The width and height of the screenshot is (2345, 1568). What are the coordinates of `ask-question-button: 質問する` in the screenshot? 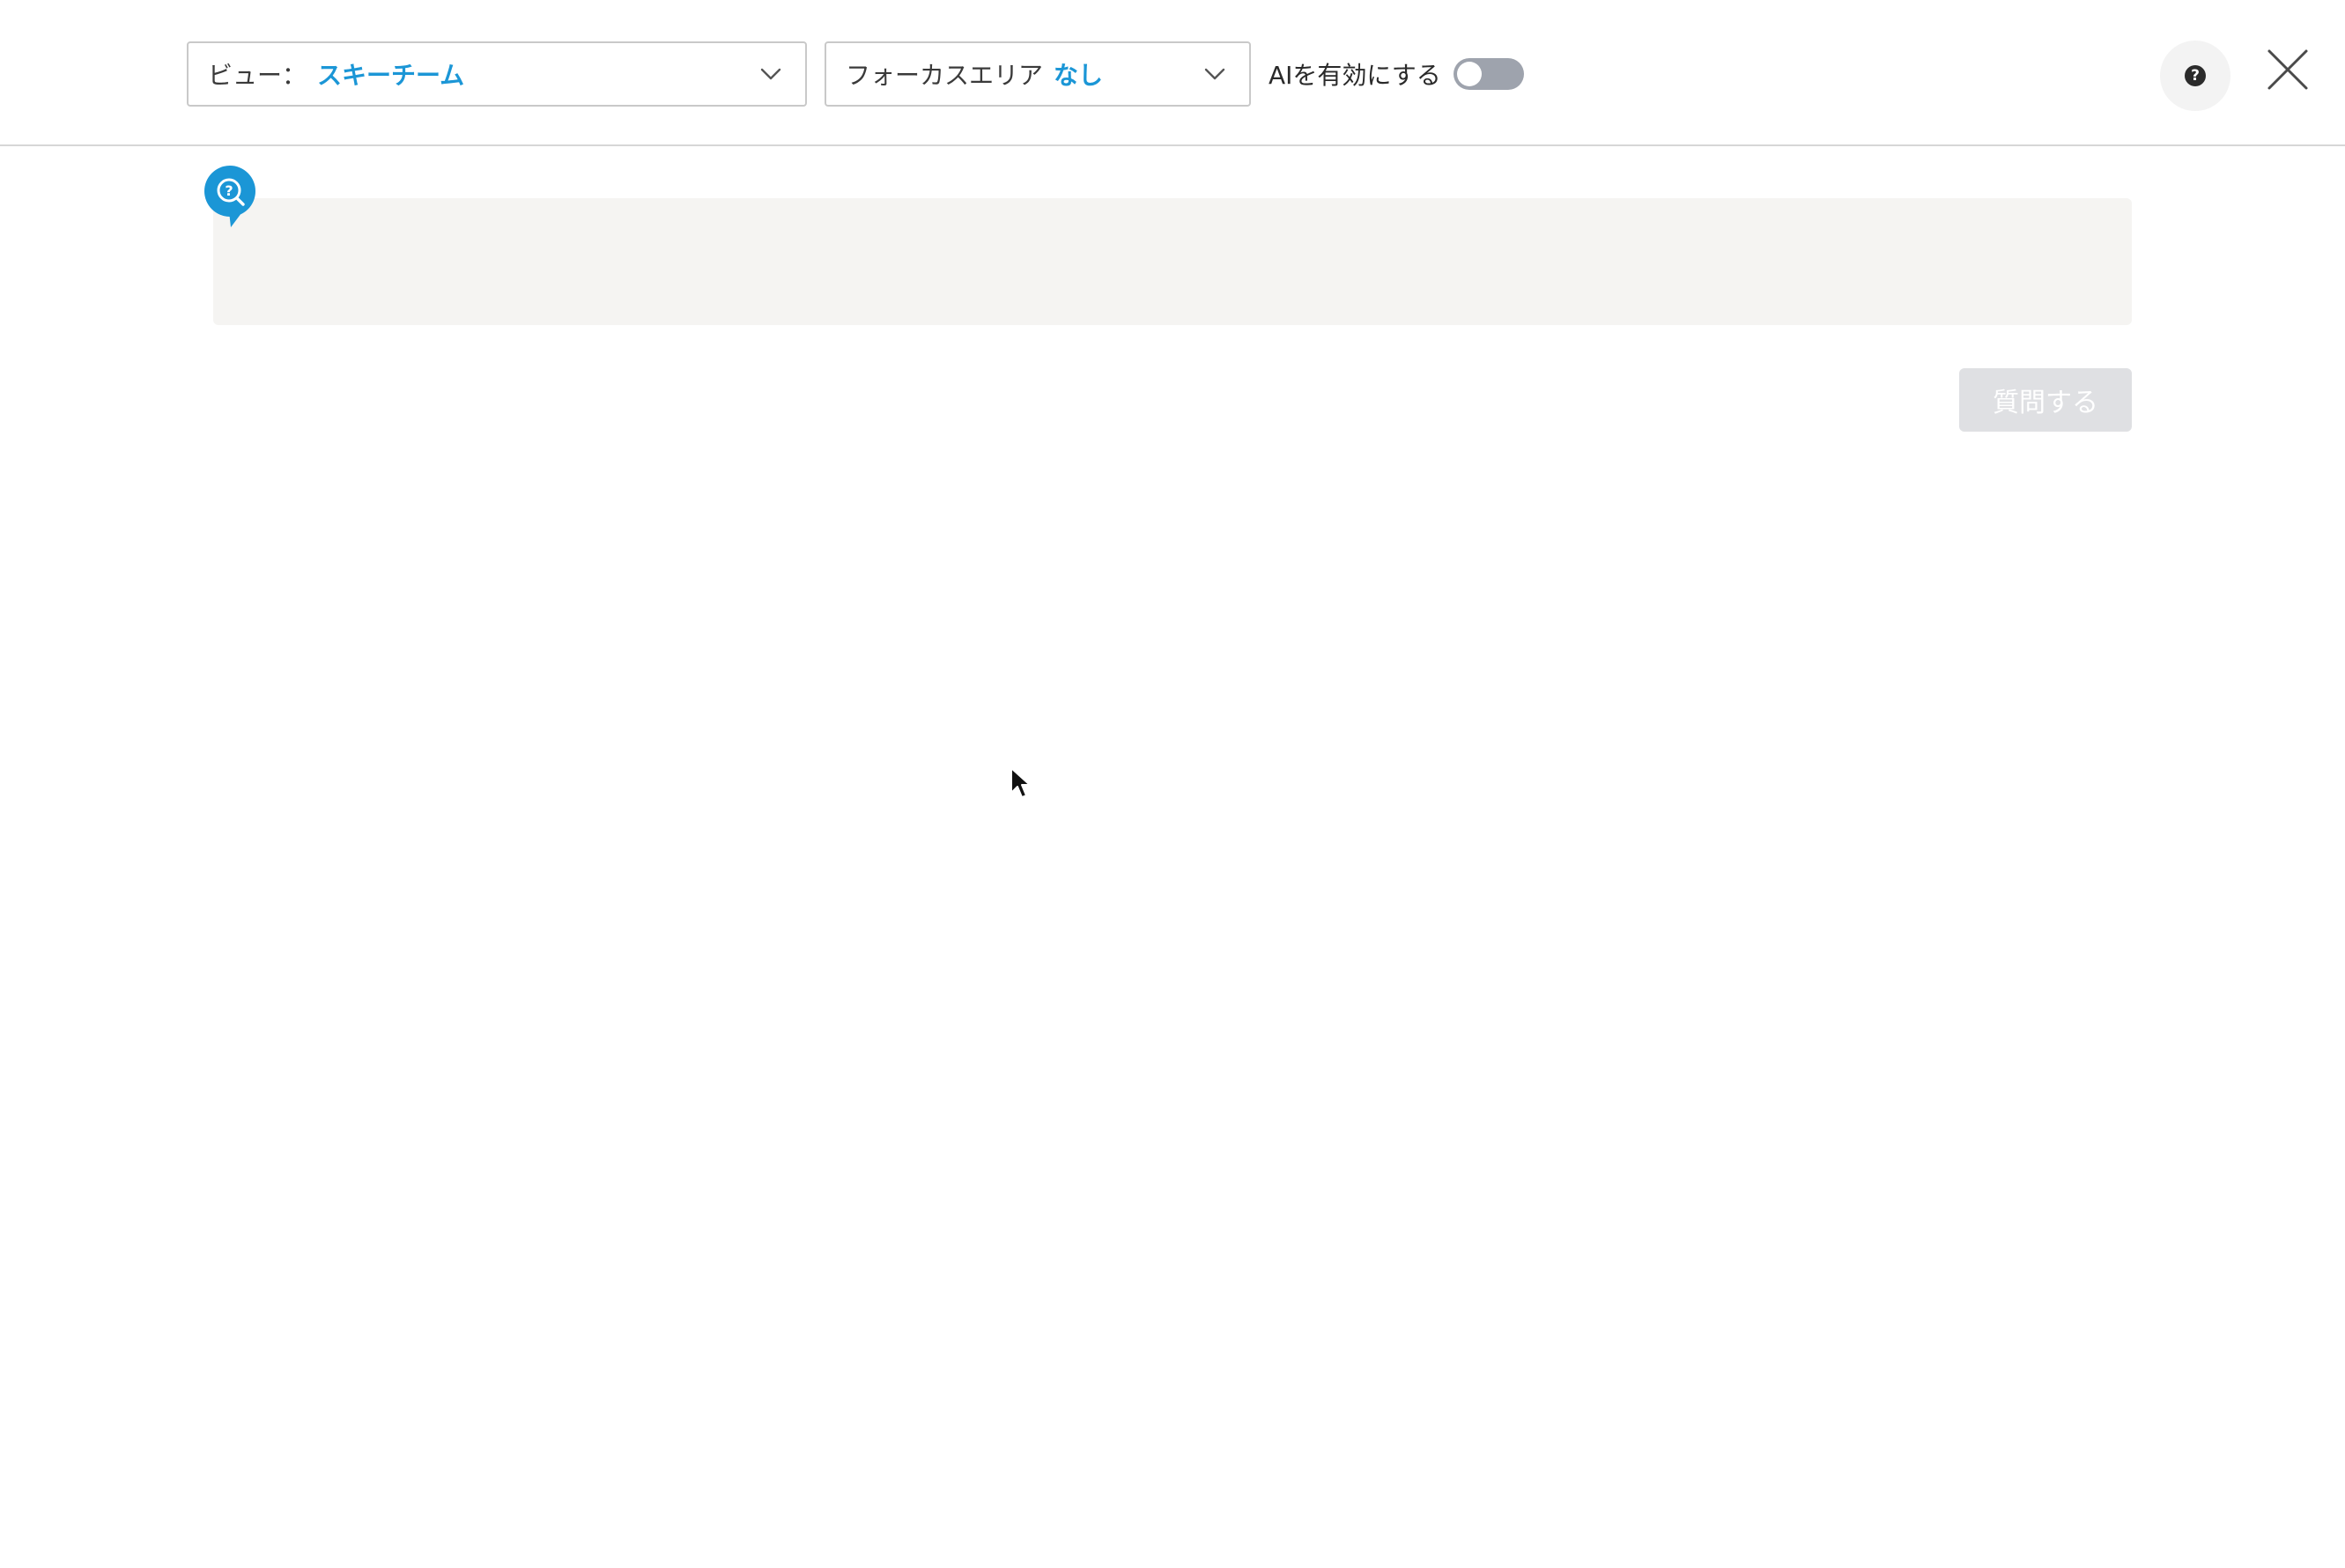 It's located at (2045, 400).